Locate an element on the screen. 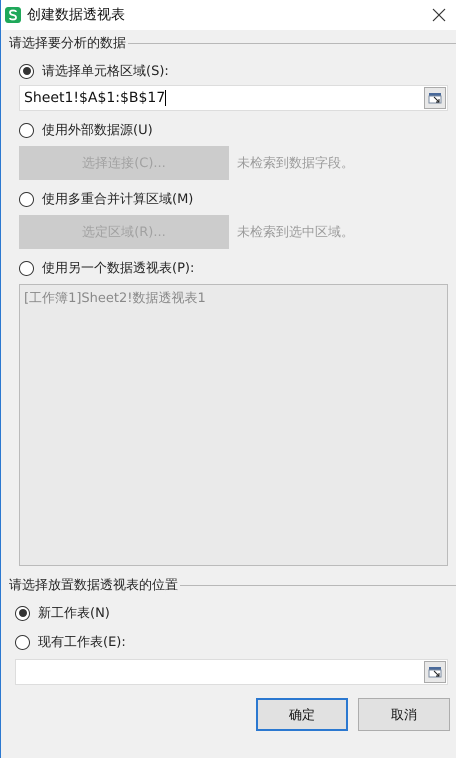 This screenshot has height=758, width=456. close-icon is located at coordinates (439, 15).